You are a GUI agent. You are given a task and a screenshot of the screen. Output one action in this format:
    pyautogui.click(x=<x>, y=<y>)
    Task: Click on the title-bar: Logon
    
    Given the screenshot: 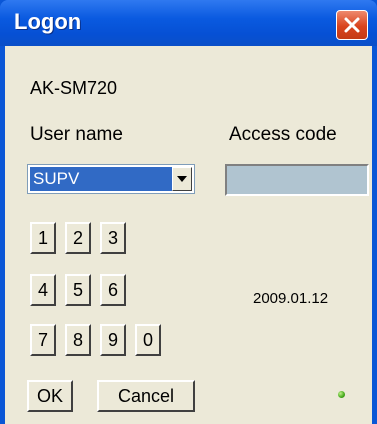 What is the action you would take?
    pyautogui.click(x=188, y=23)
    